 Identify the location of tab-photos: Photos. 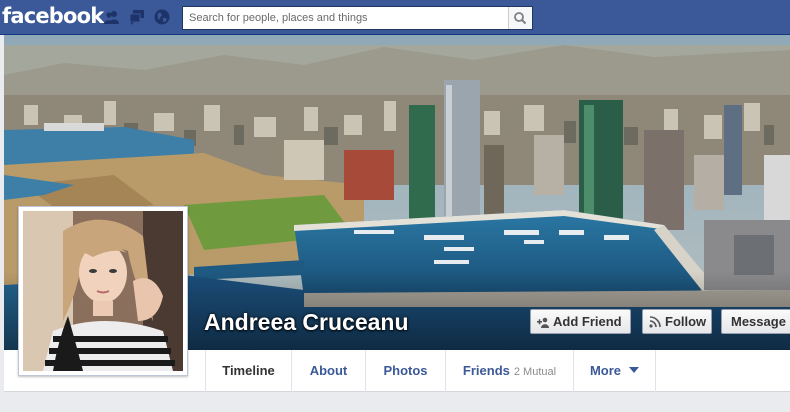
(406, 371).